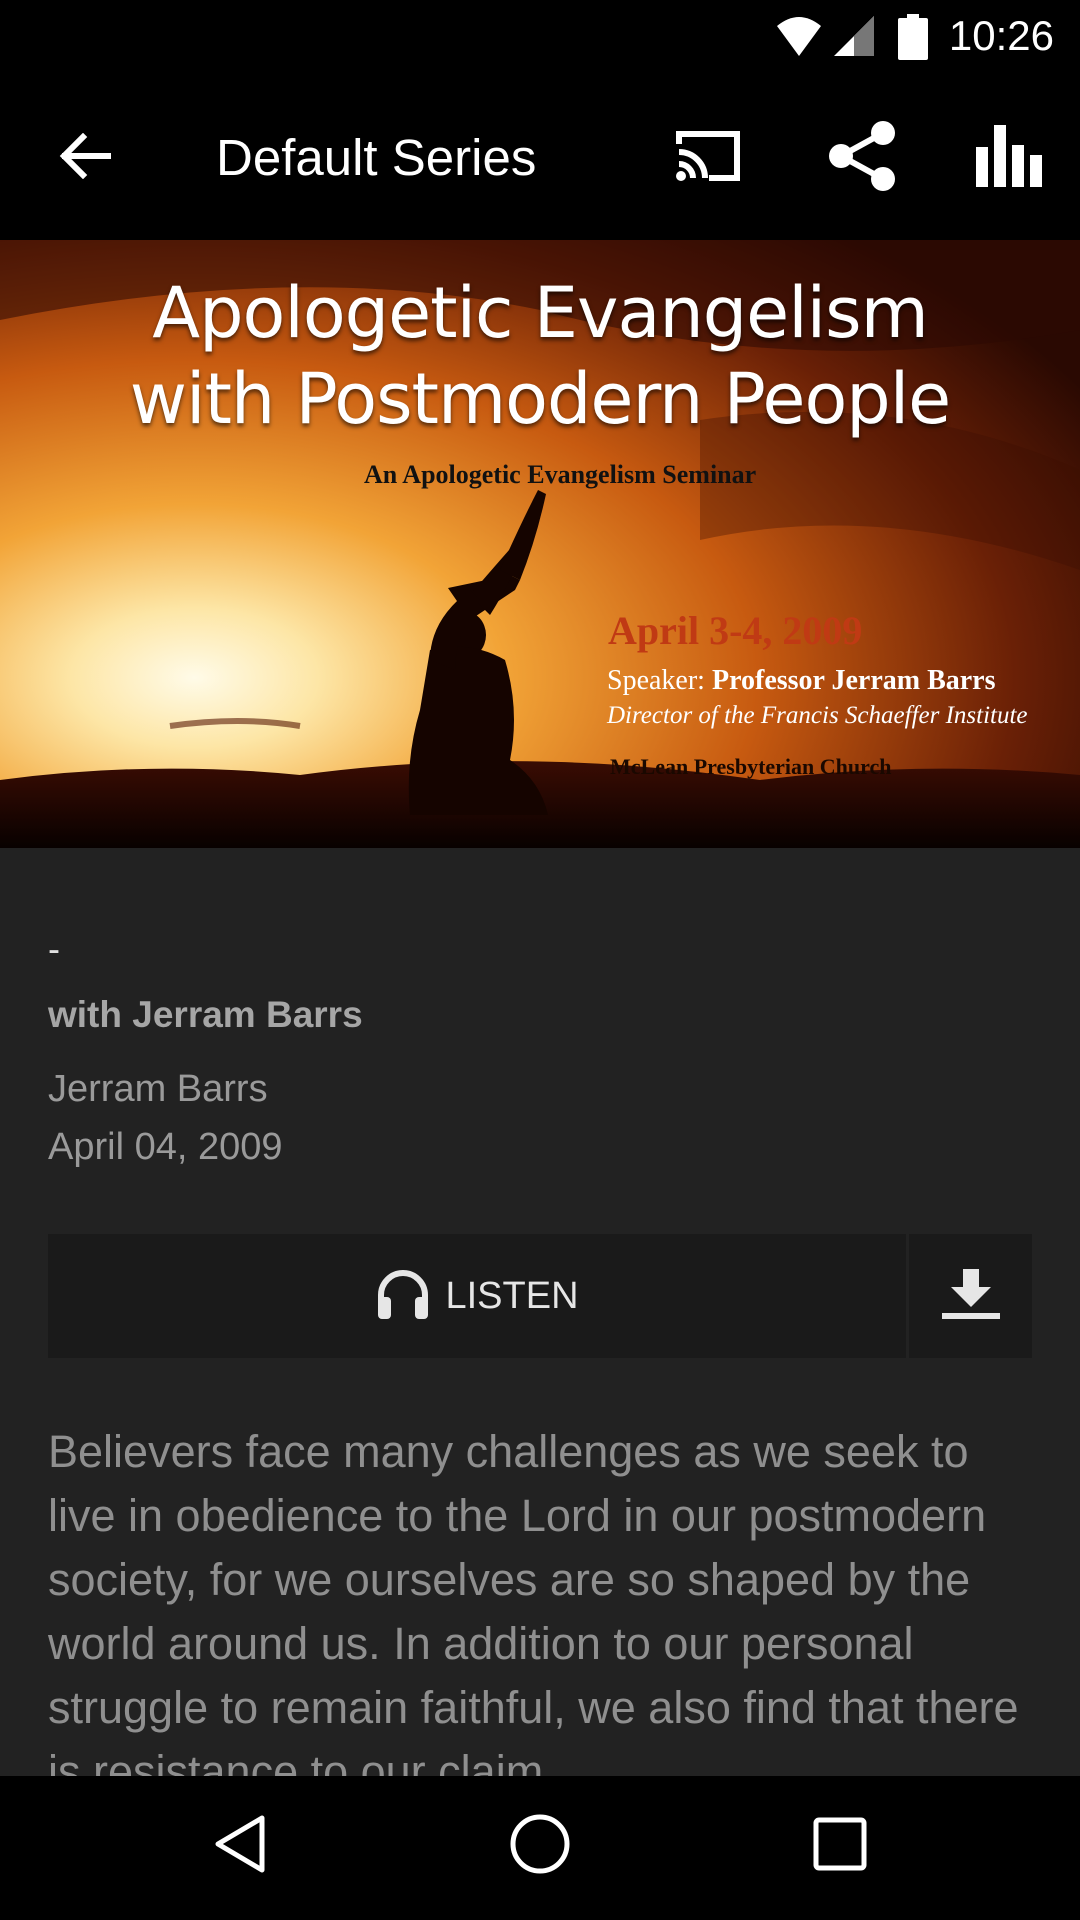 This screenshot has width=1080, height=1920. I want to click on clock: 10:26, so click(1001, 35).